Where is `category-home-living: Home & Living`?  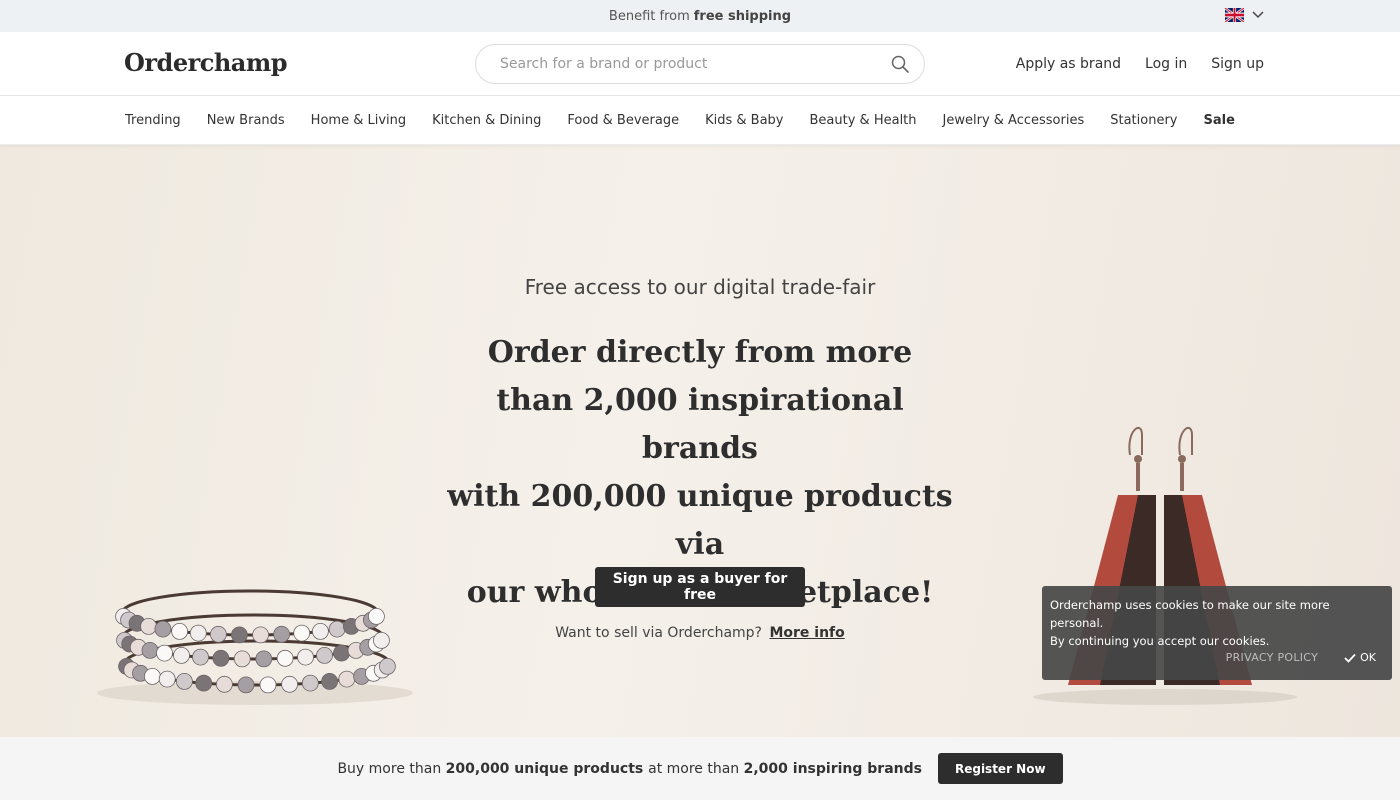 category-home-living: Home & Living is located at coordinates (358, 120).